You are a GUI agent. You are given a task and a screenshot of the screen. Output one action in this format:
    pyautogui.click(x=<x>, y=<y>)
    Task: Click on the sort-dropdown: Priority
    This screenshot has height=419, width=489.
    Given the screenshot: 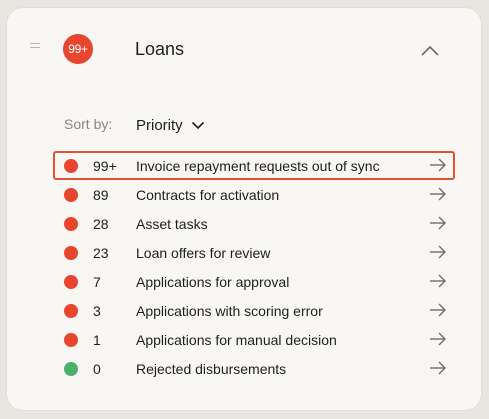 What is the action you would take?
    pyautogui.click(x=170, y=125)
    